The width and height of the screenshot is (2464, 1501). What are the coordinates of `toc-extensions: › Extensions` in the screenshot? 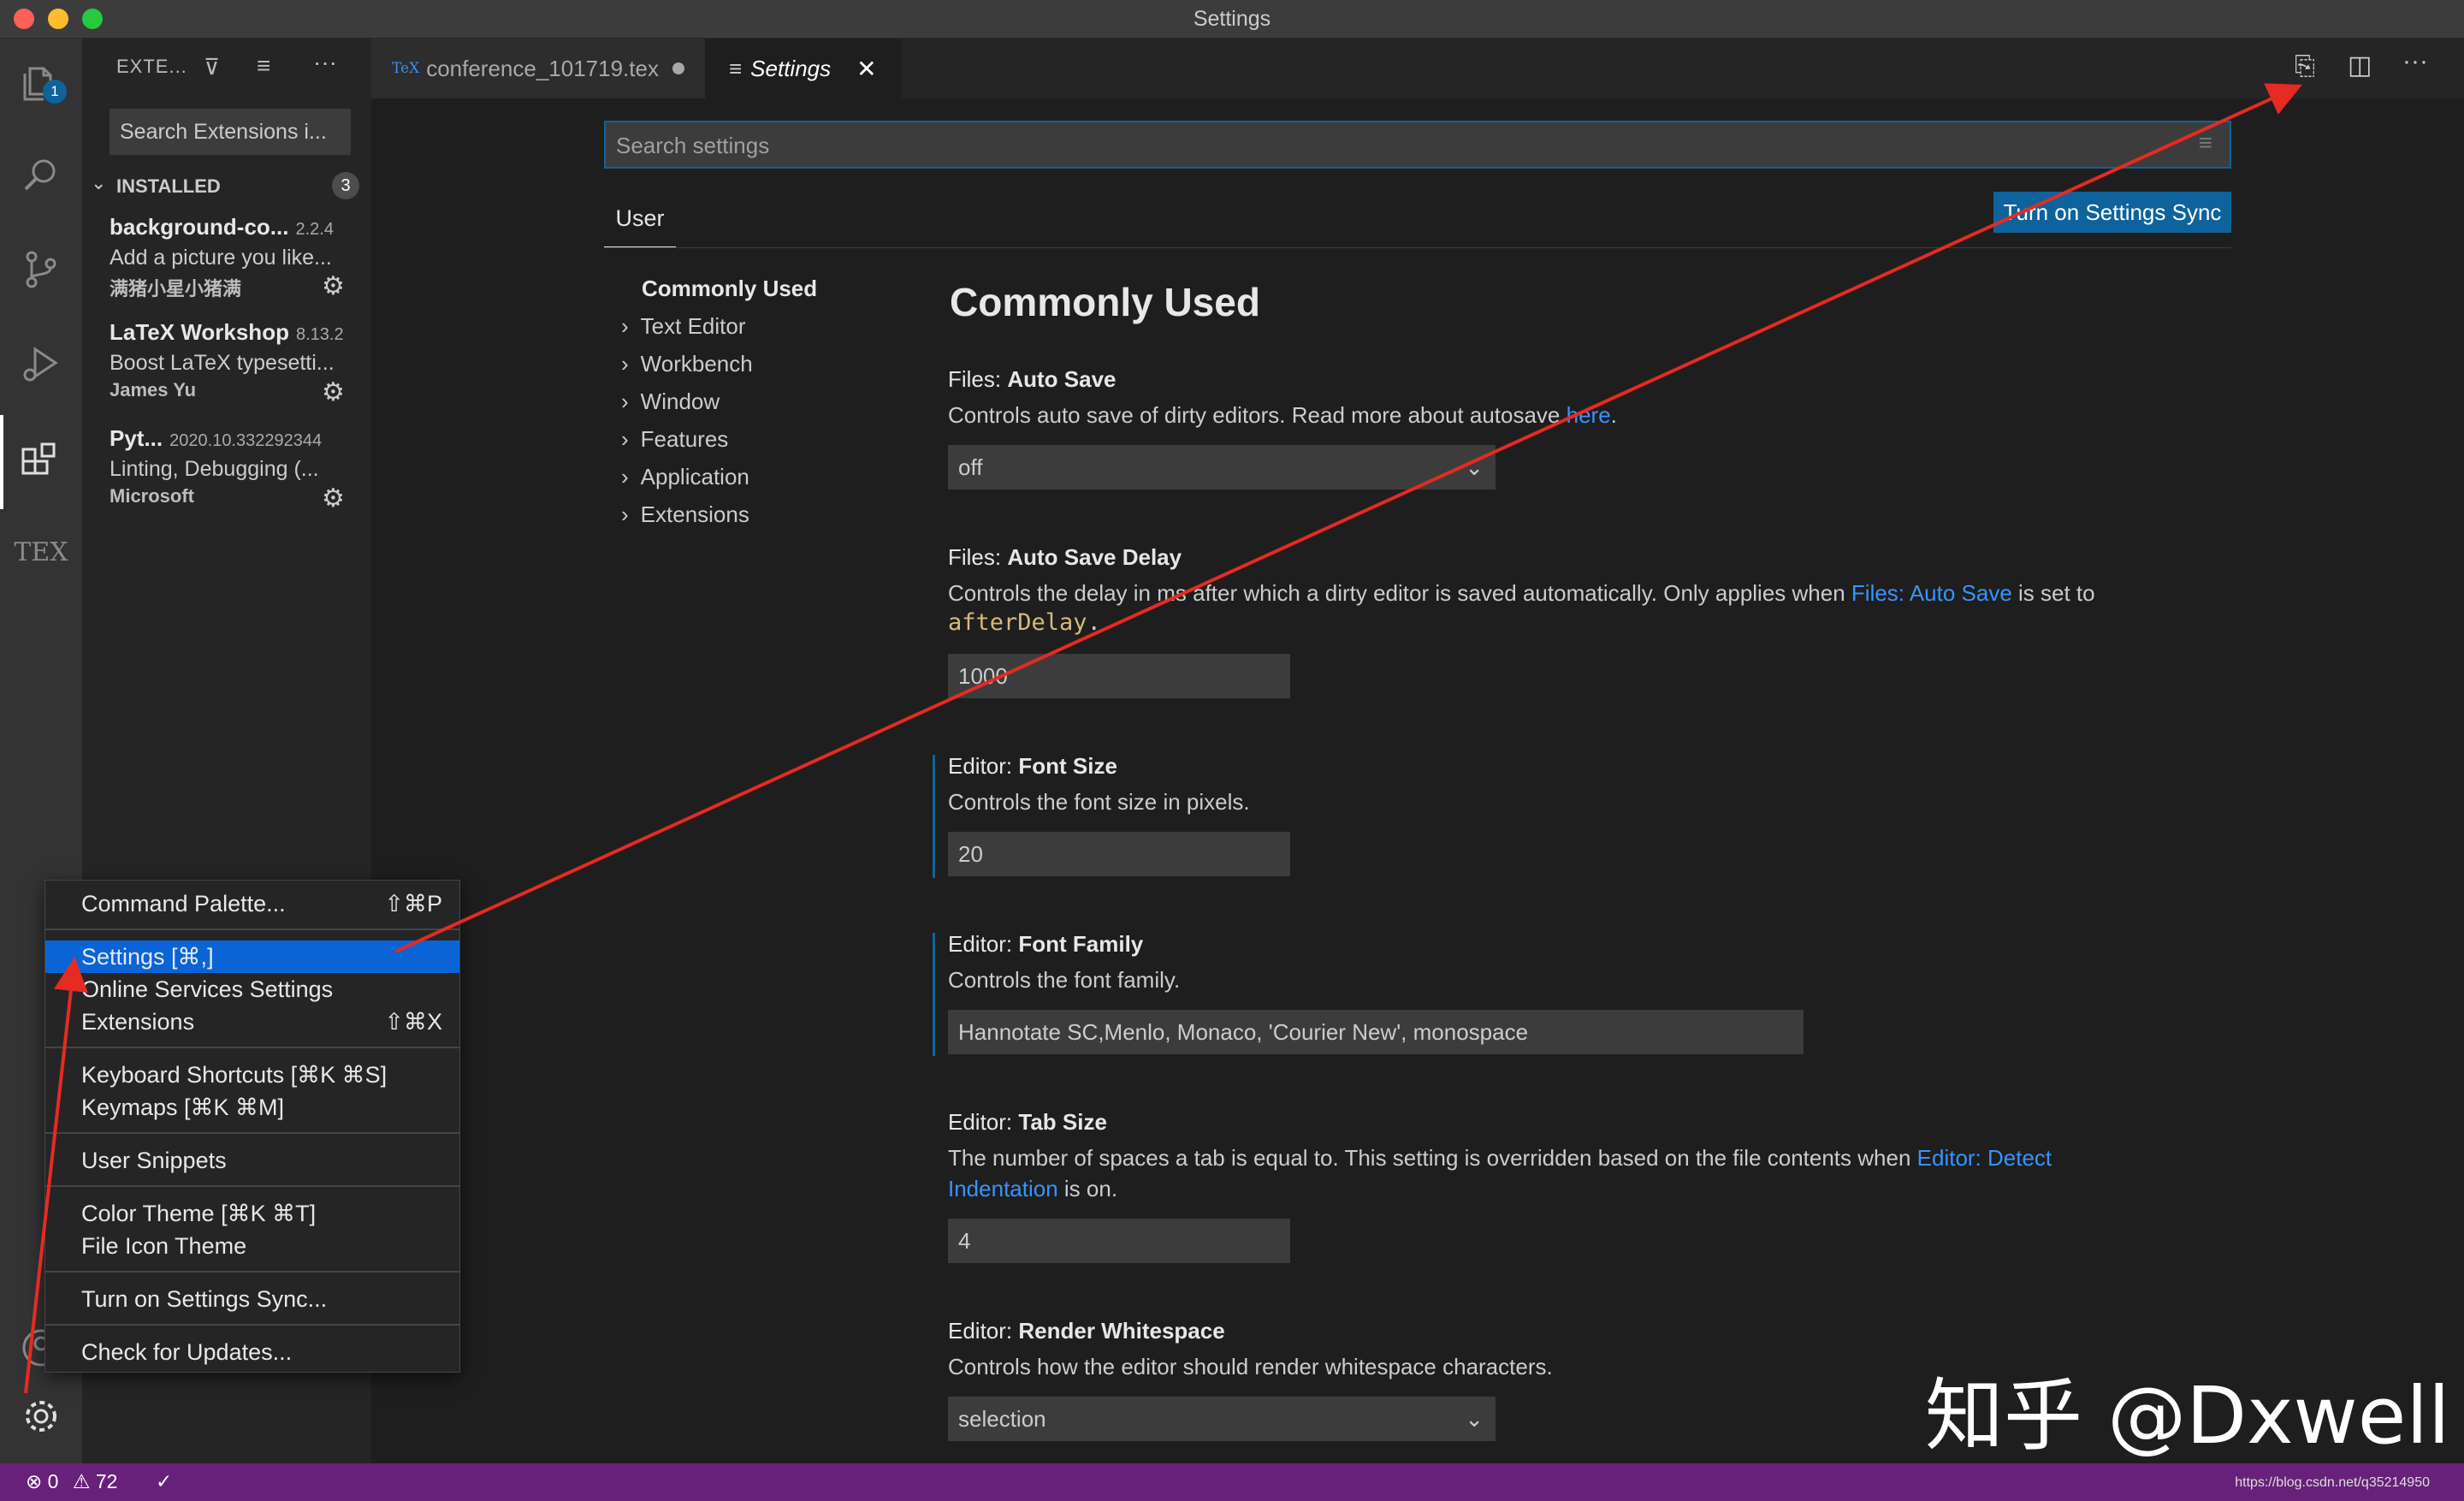 It's located at (685, 514).